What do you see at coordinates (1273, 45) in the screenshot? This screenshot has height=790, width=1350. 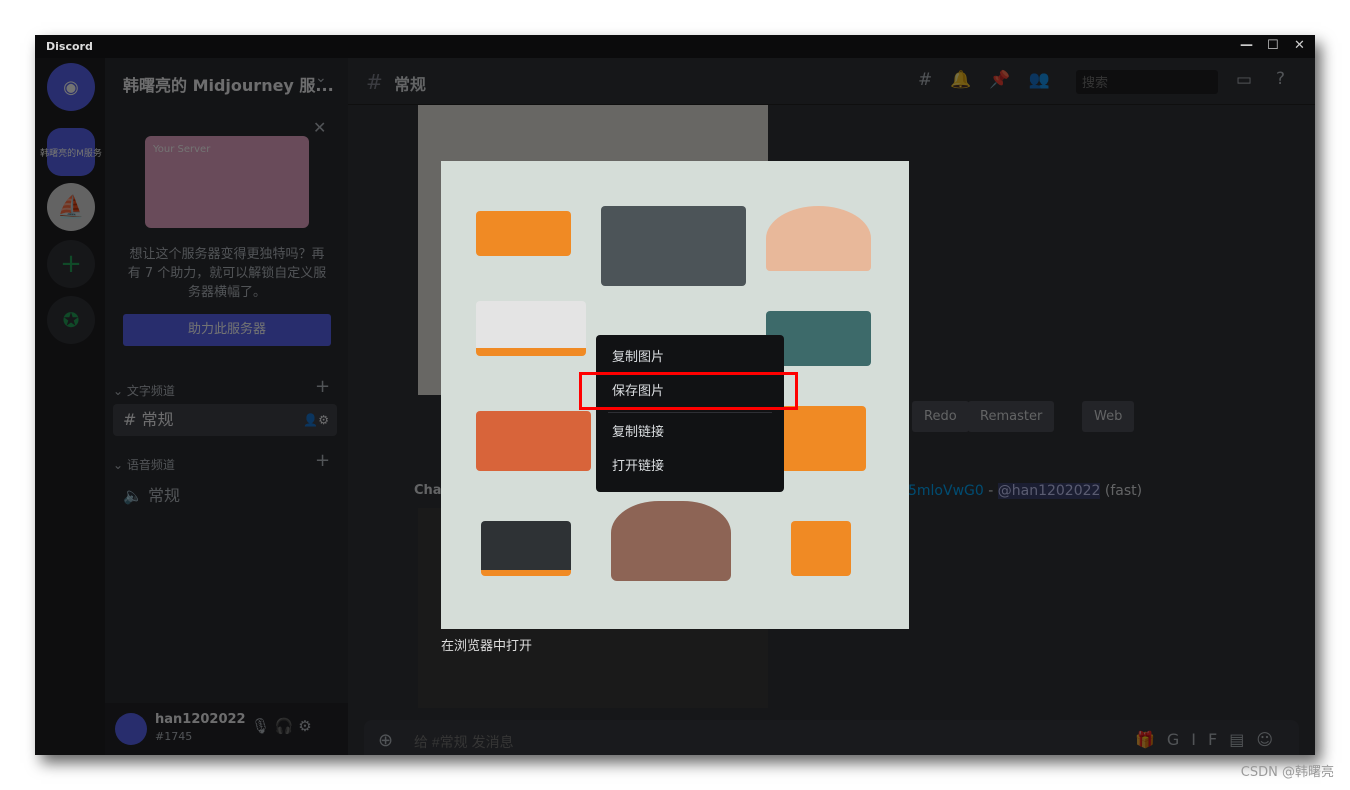 I see `maximize-button: ☐` at bounding box center [1273, 45].